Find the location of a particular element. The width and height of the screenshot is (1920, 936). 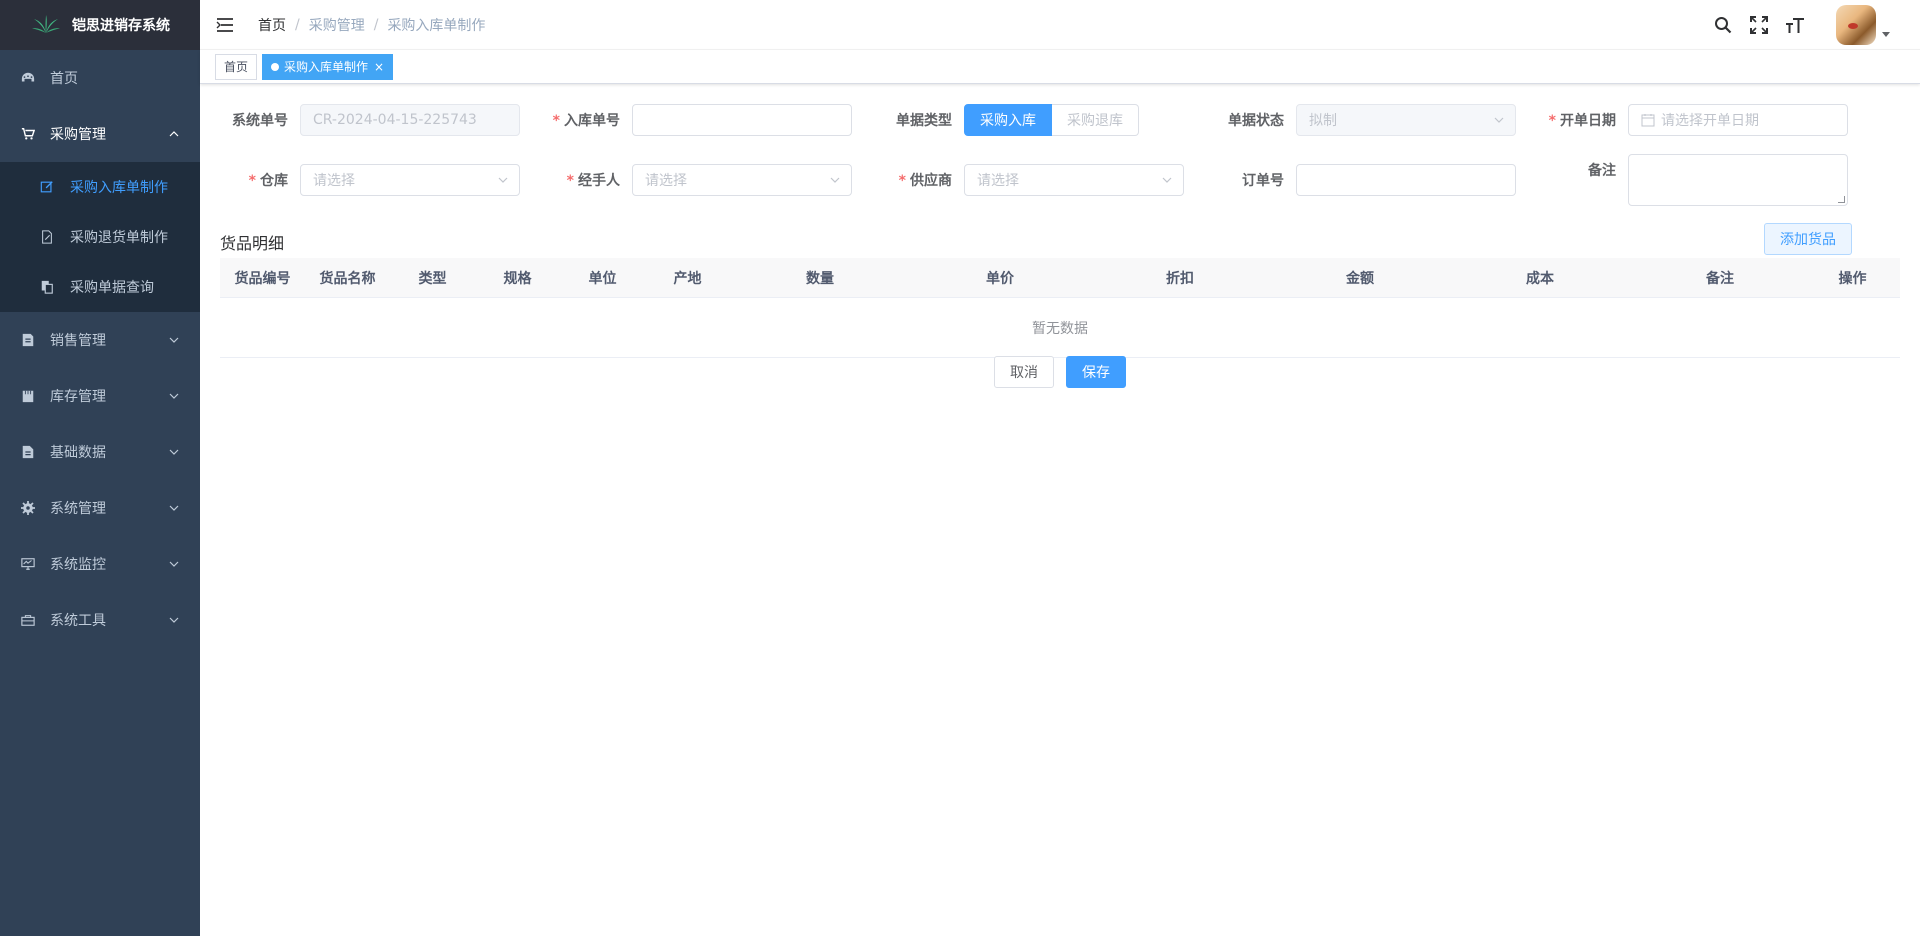

column-header: 规格 is located at coordinates (517, 278).